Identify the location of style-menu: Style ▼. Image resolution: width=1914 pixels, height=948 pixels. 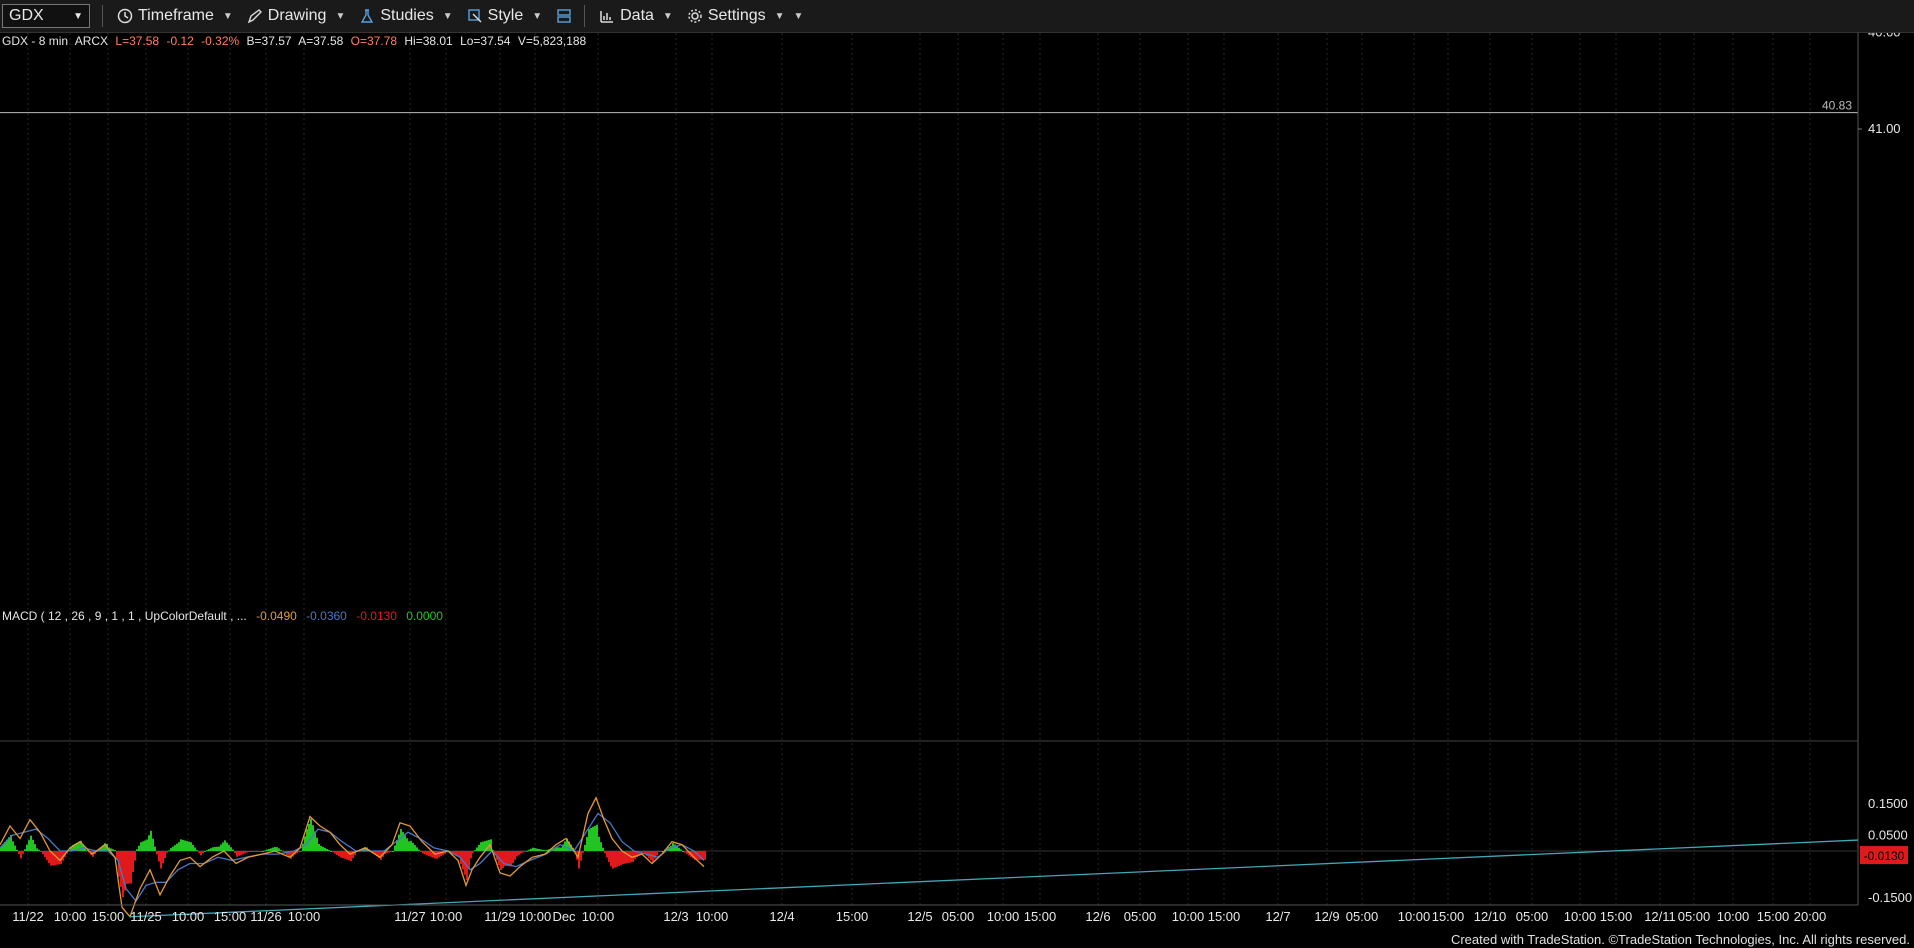
(504, 16).